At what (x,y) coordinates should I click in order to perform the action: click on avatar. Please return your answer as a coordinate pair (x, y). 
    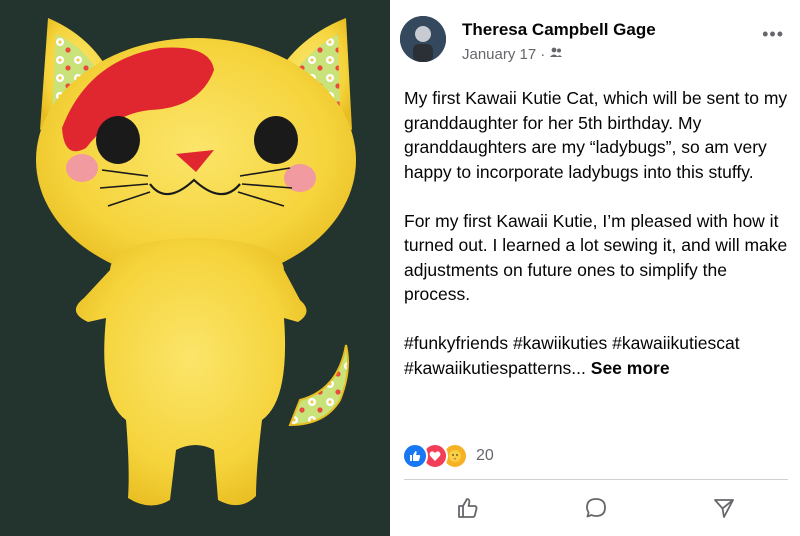
    Looking at the image, I should click on (423, 39).